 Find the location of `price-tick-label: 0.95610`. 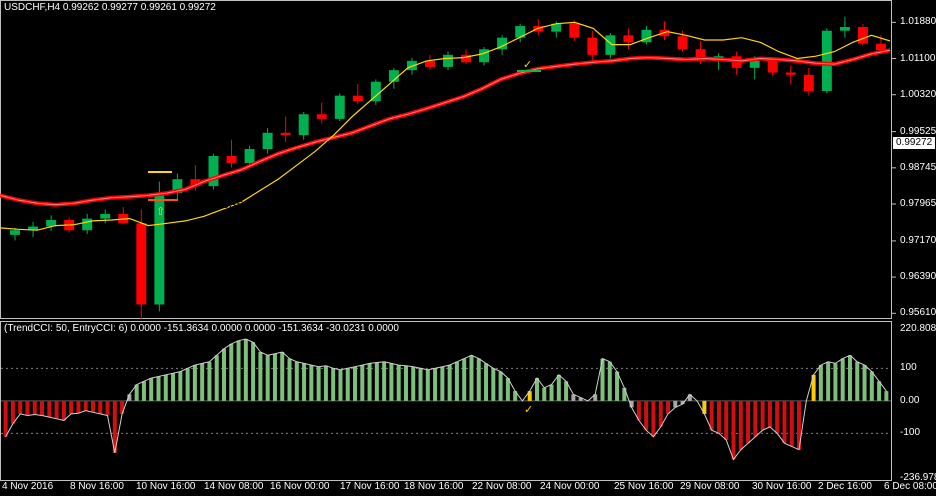

price-tick-label: 0.95610 is located at coordinates (918, 313).